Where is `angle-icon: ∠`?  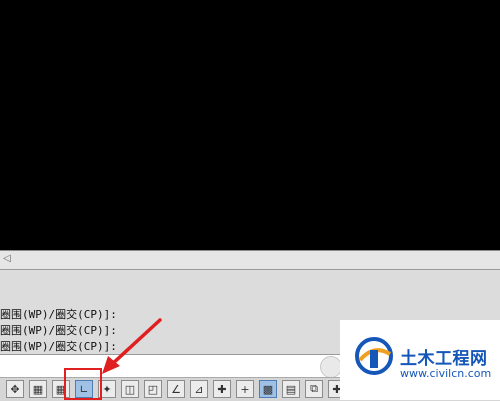
angle-icon: ∠ is located at coordinates (176, 389).